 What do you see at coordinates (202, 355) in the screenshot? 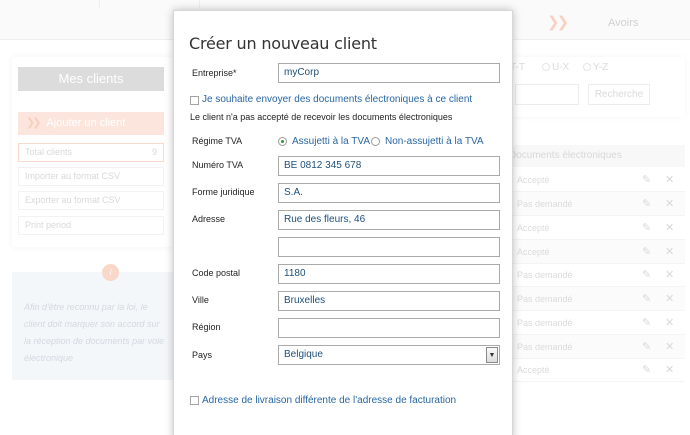
I see `pays-label: Pays` at bounding box center [202, 355].